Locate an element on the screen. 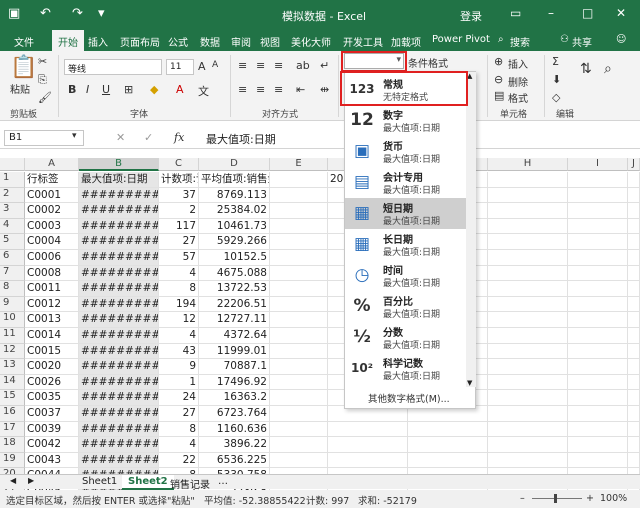 This screenshot has height=508, width=640. tab-view: 视图 is located at coordinates (270, 41).